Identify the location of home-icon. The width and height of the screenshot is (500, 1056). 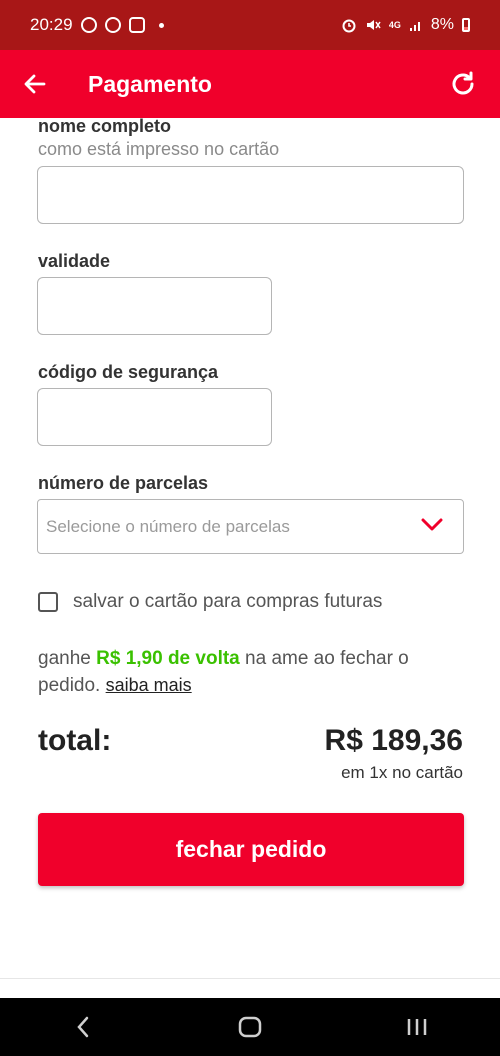
(250, 1027).